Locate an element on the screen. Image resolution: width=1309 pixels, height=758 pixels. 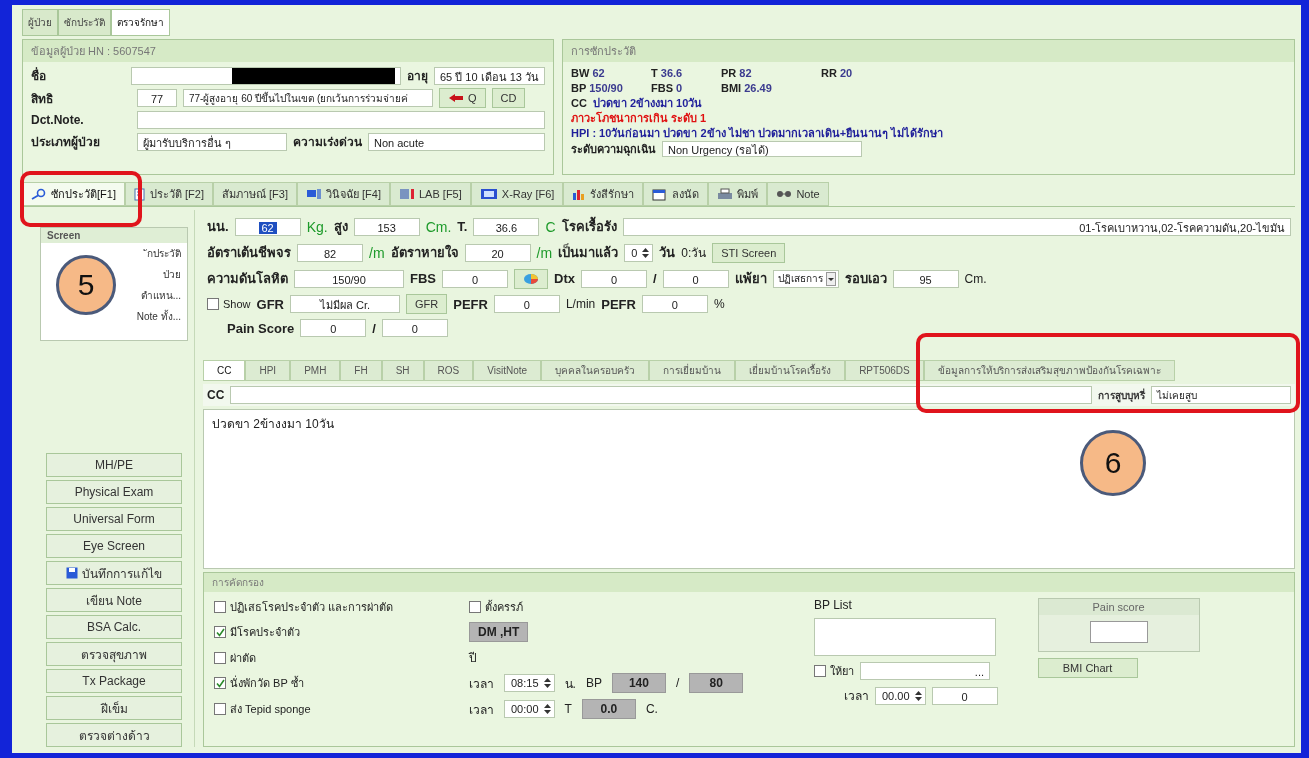
action-button: STI Screen is located at coordinates (749, 252).